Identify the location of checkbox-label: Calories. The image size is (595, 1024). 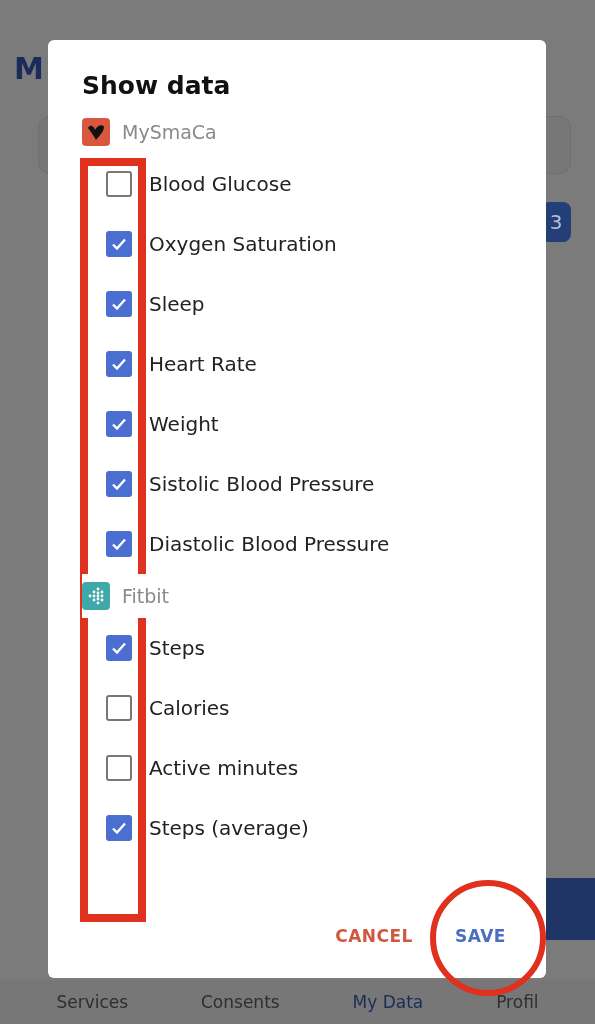
(189, 708).